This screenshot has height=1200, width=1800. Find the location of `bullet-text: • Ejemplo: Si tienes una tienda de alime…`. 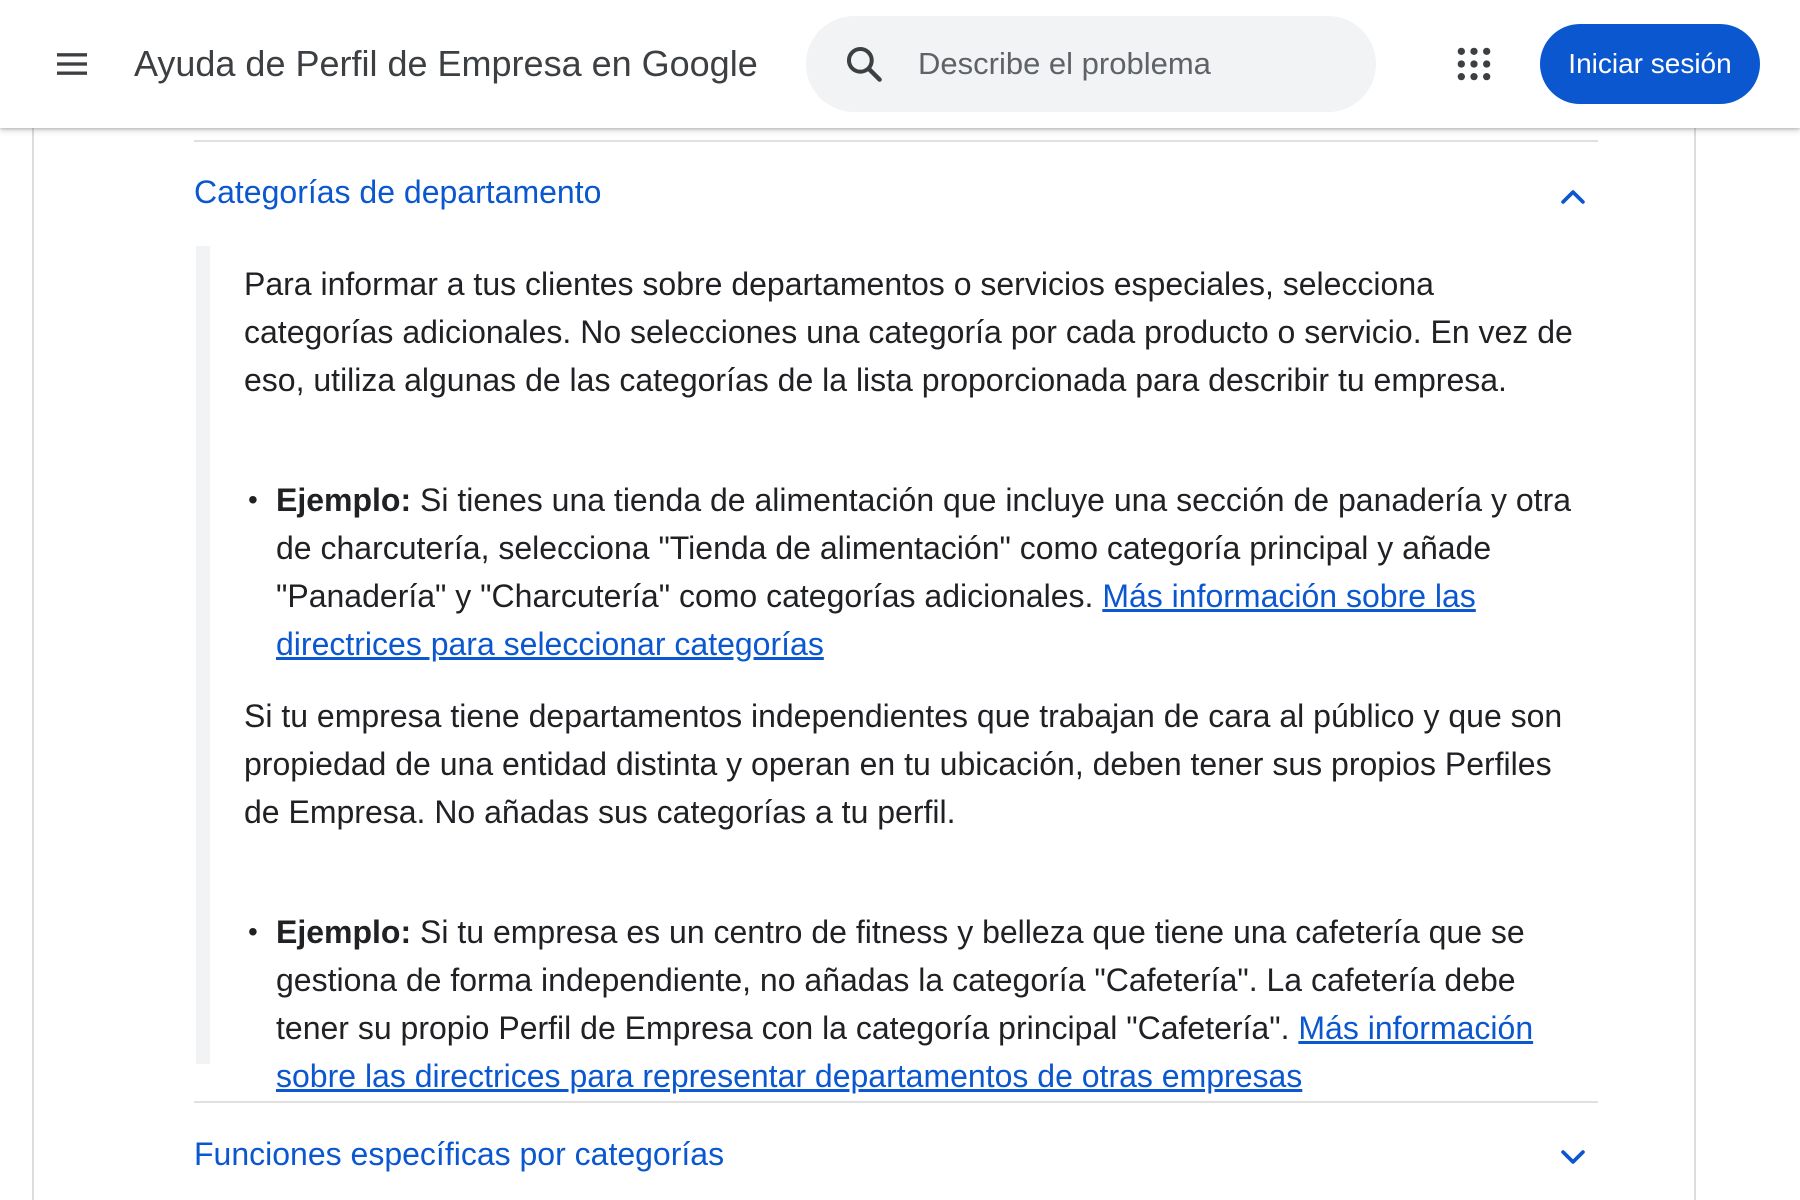

bullet-text: • Ejemplo: Si tienes una tienda de alime… is located at coordinates (914, 572).